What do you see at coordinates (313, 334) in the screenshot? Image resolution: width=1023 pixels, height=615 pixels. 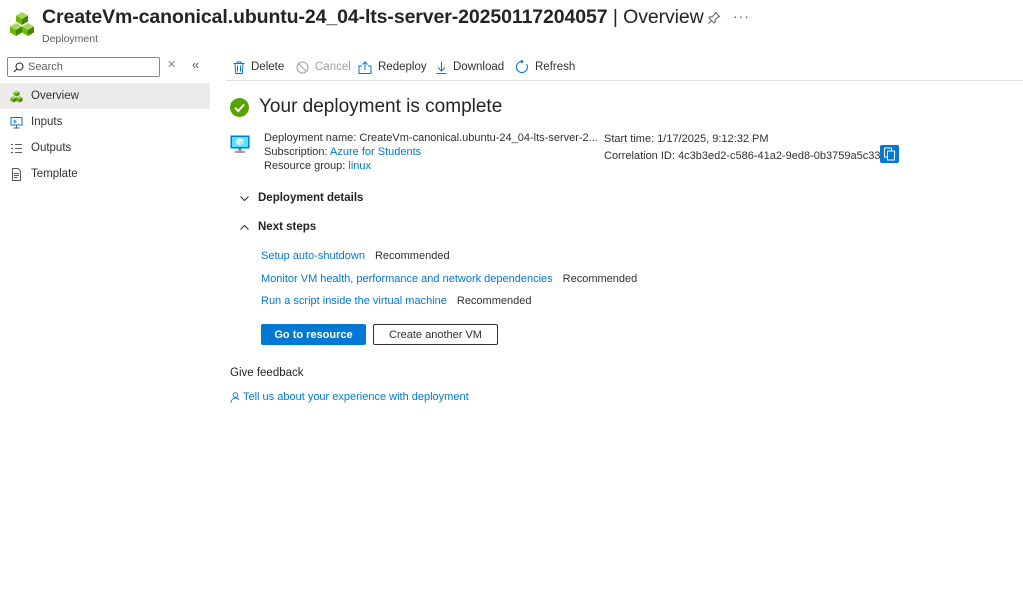 I see `go-to-resource-button: Go to resource` at bounding box center [313, 334].